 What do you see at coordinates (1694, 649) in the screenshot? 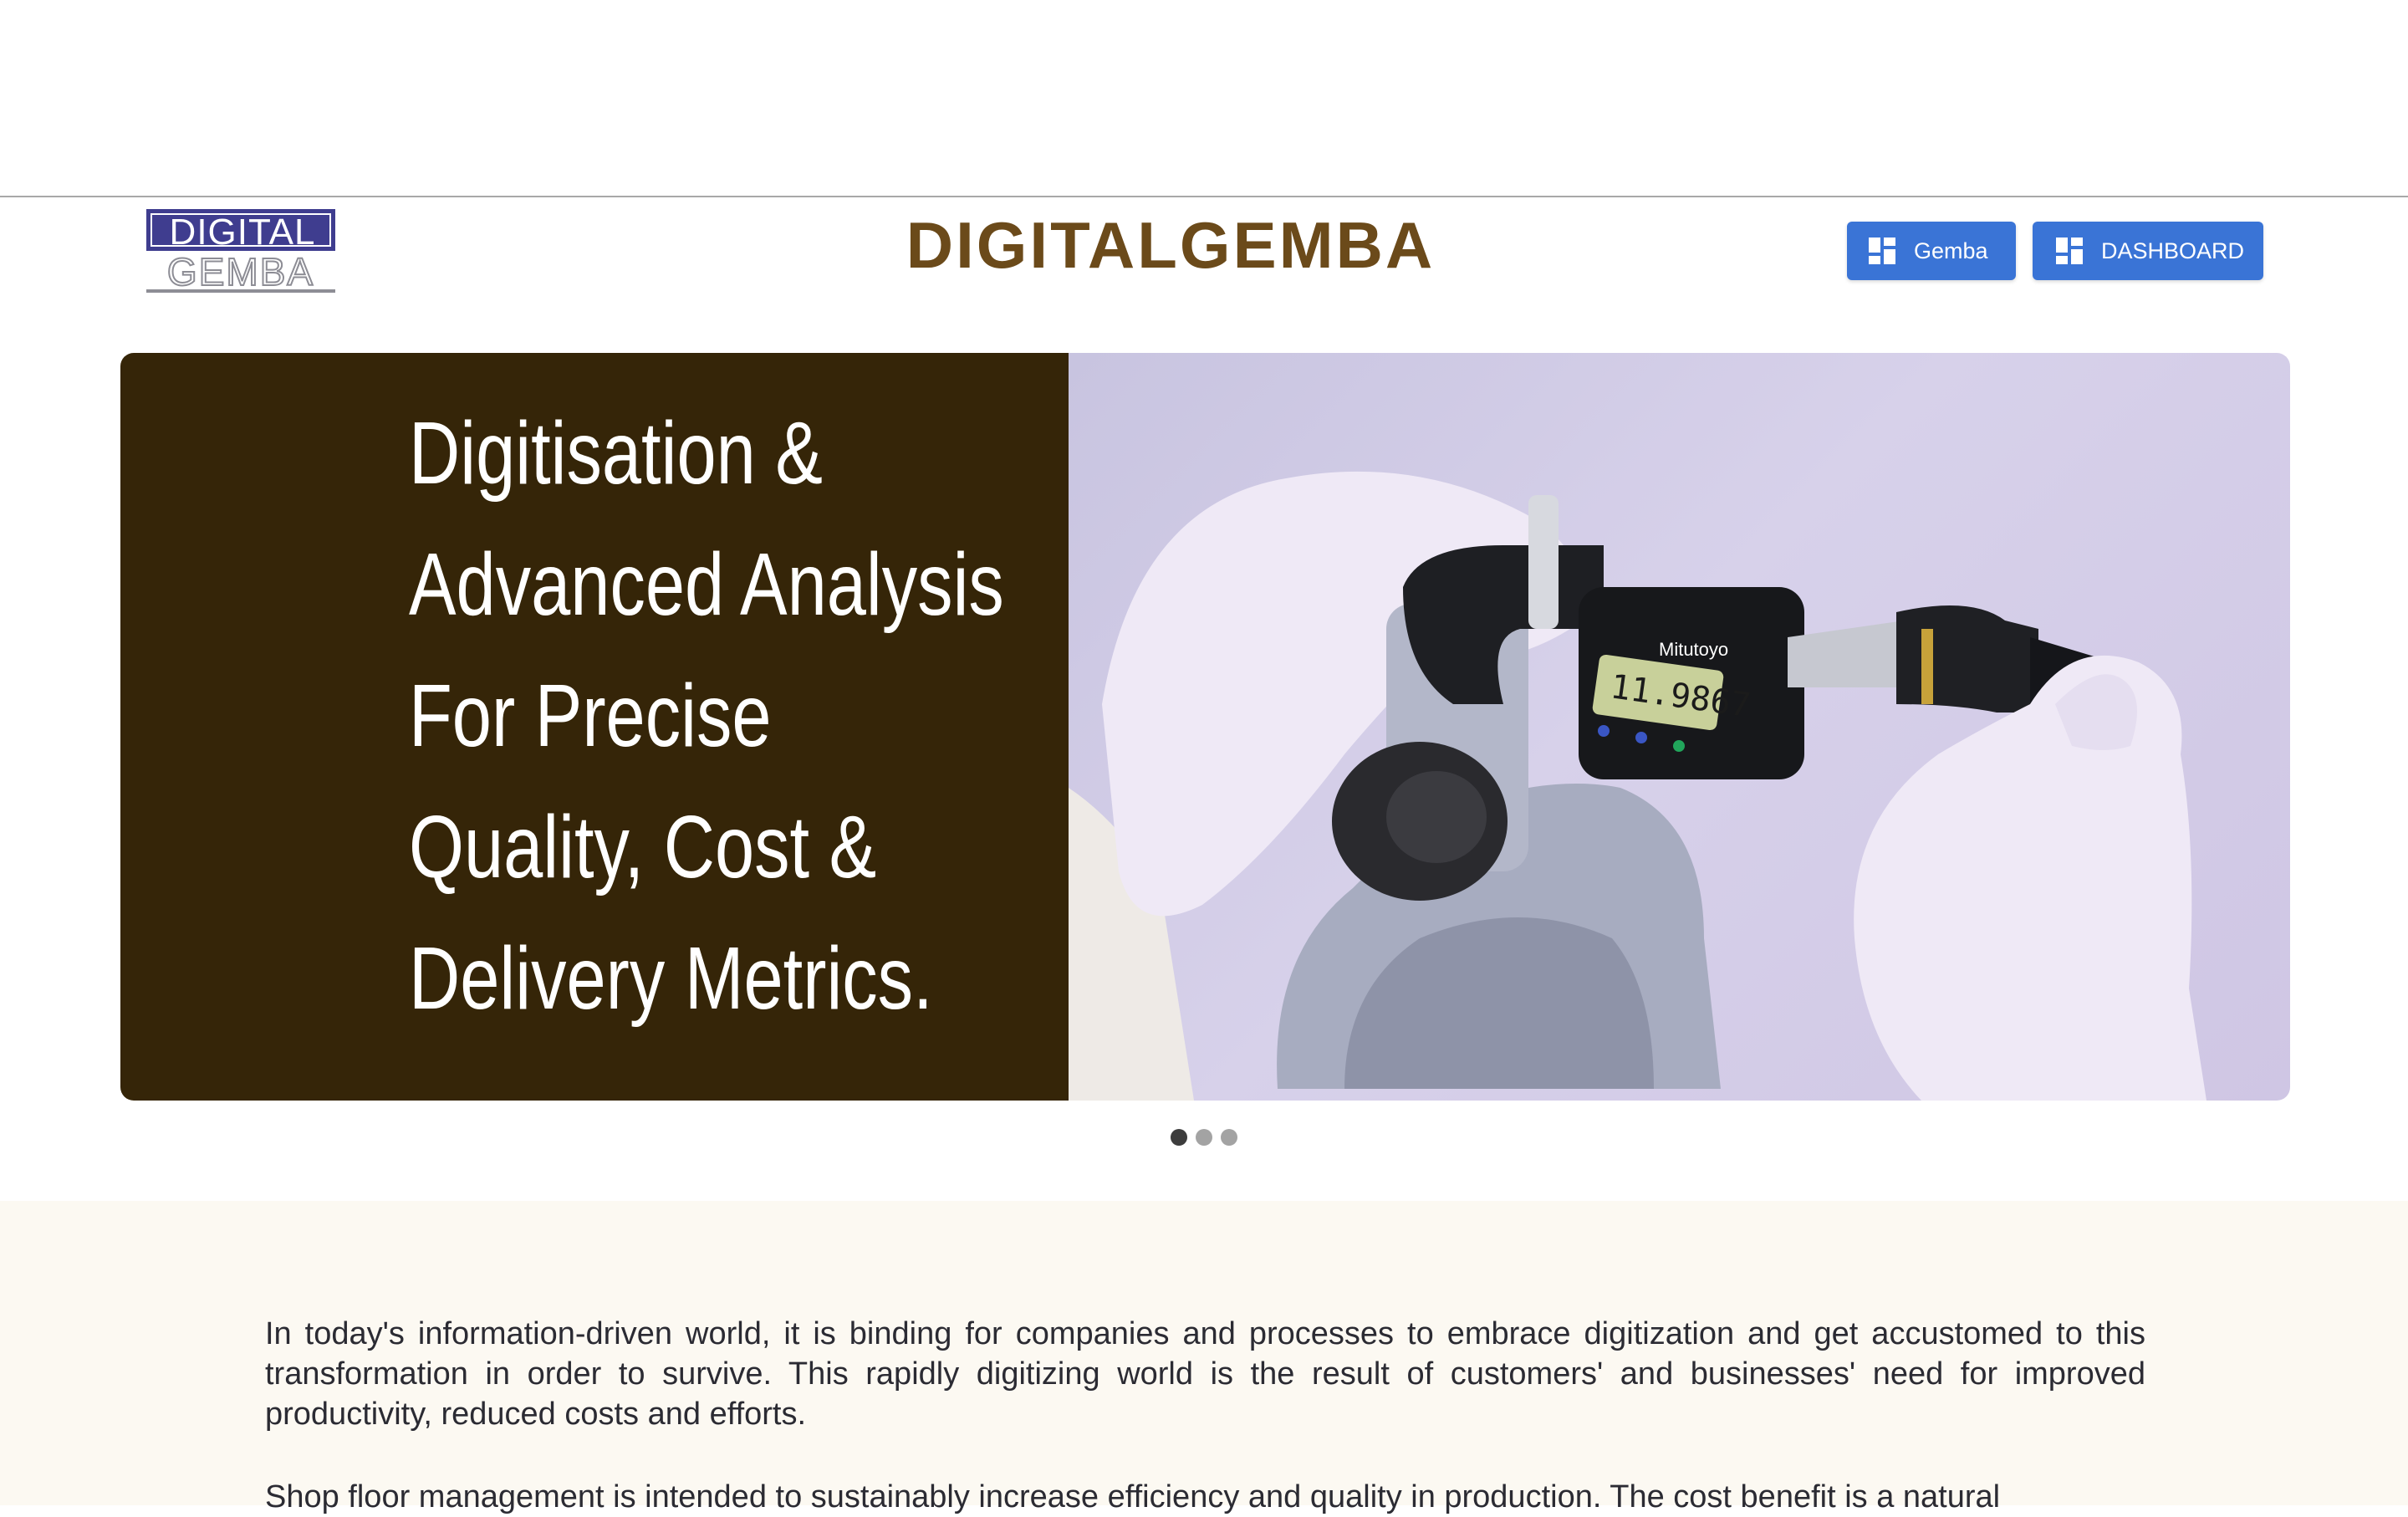
I see `micrometer-brand: Mitutoyo` at bounding box center [1694, 649].